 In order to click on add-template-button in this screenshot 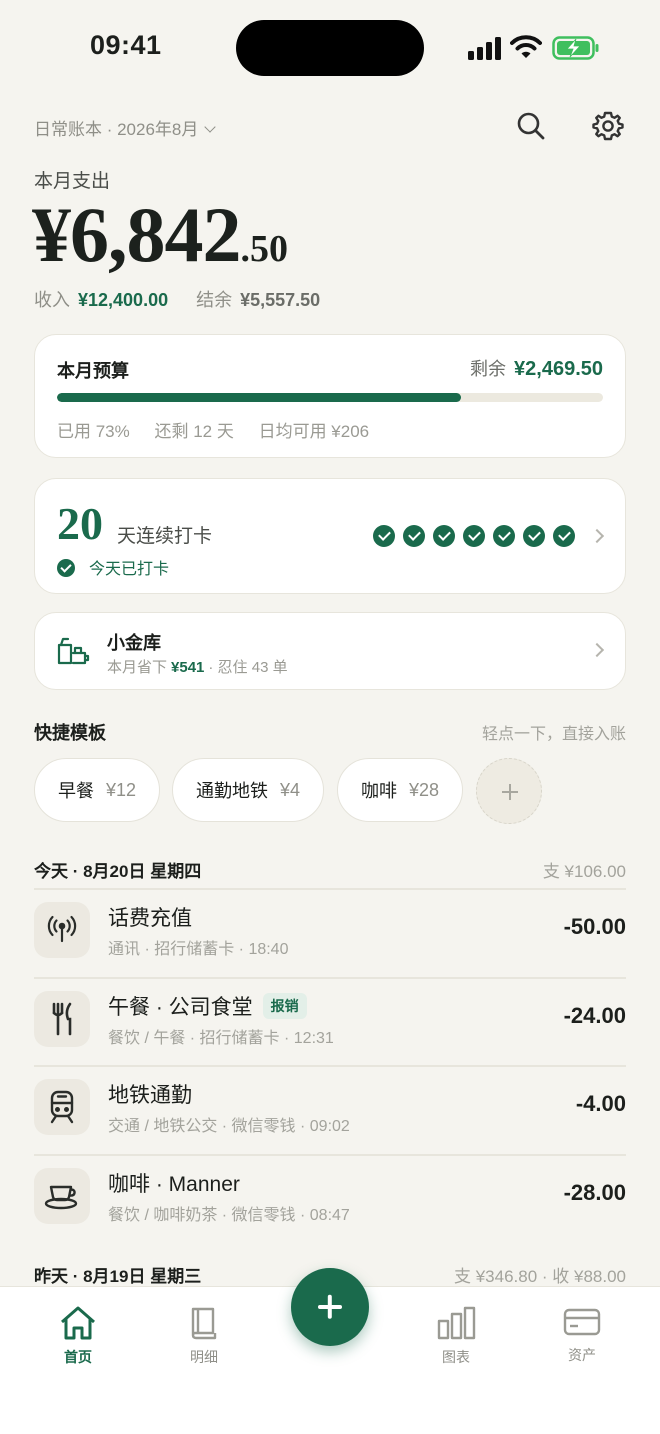, I will do `click(509, 791)`.